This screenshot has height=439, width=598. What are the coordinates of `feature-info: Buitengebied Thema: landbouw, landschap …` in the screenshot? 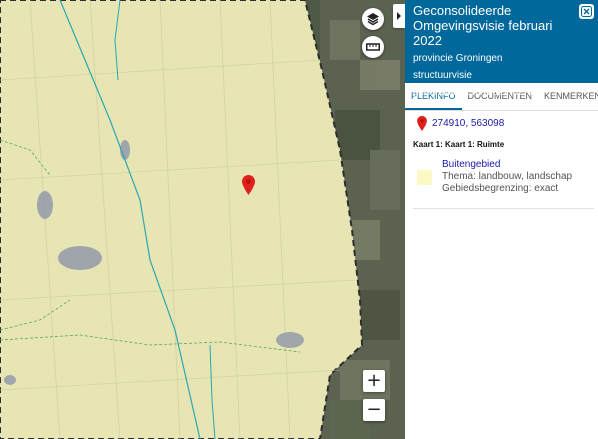 It's located at (507, 177).